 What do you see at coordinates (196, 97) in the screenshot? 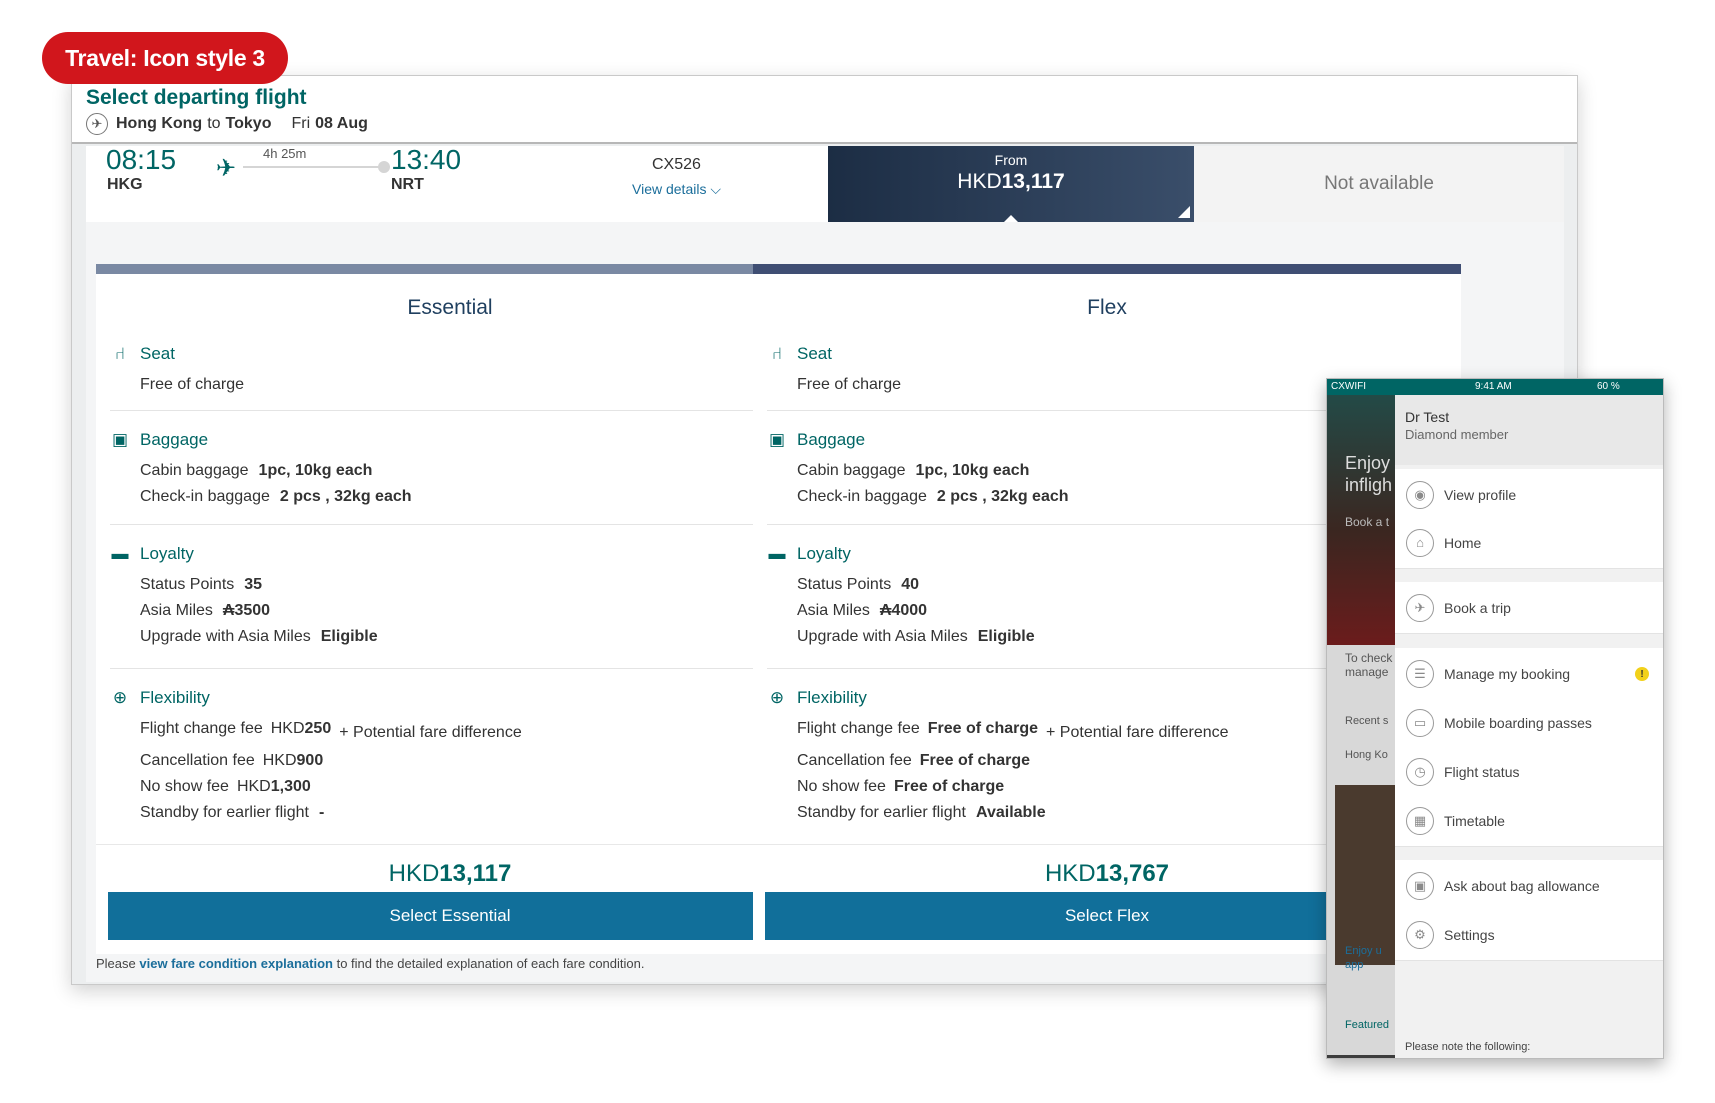
I see `page-title: Select departing flight` at bounding box center [196, 97].